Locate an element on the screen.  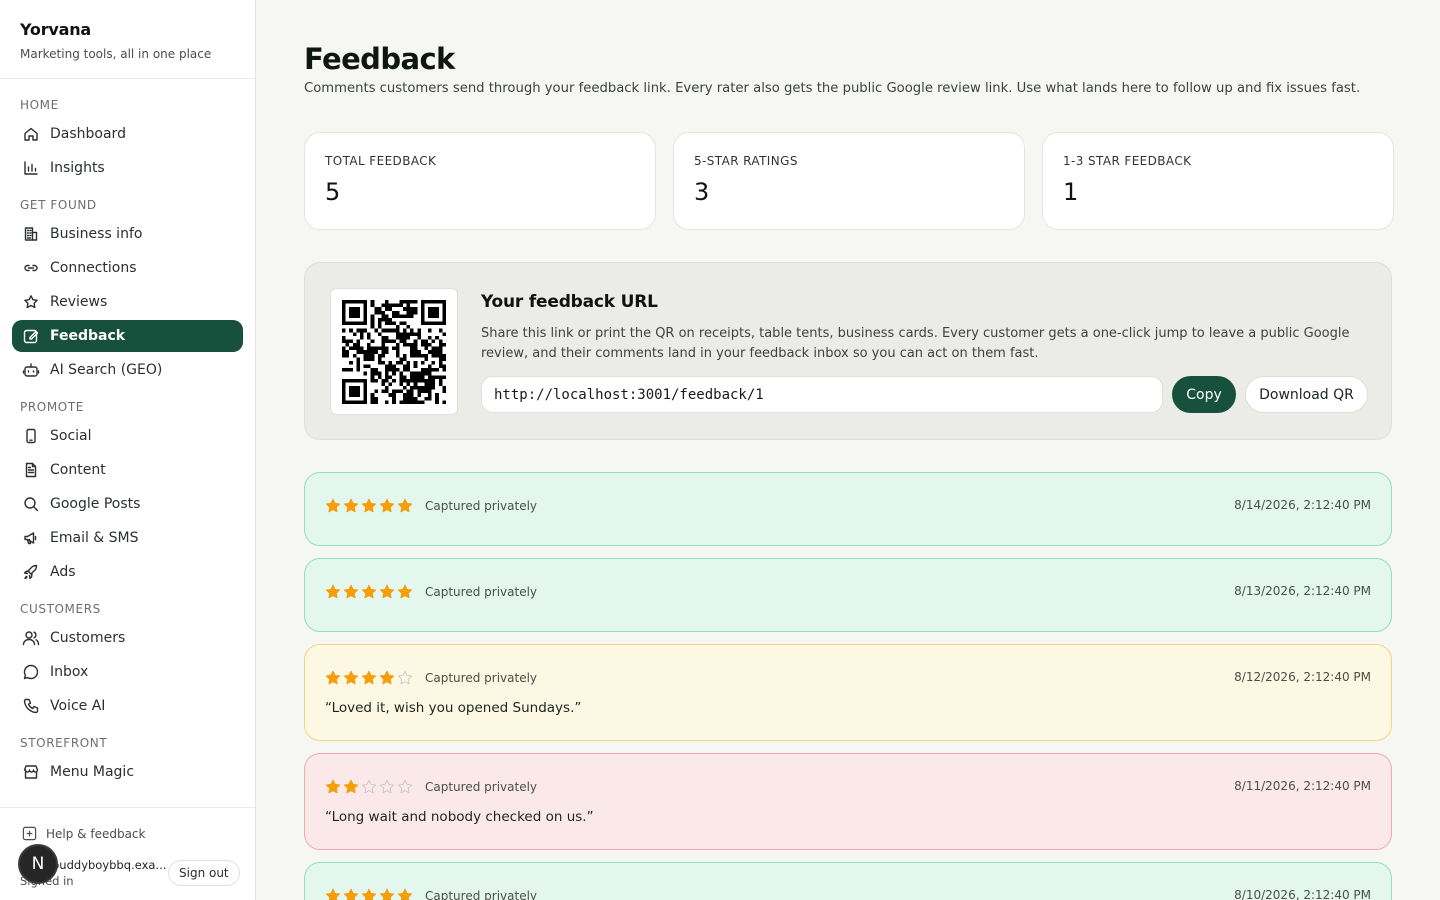
nav-section-title: HOME is located at coordinates (39, 105).